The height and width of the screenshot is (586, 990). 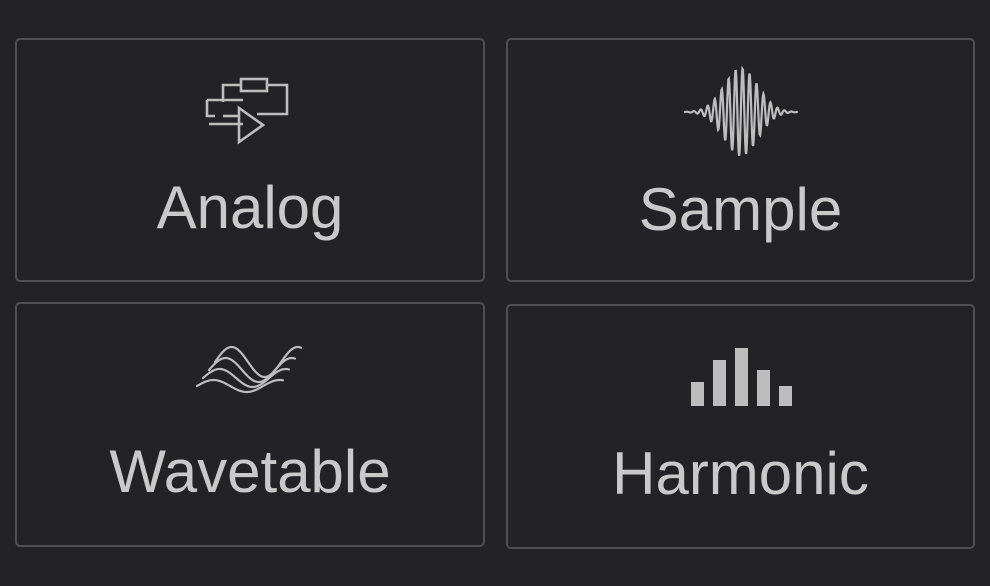 I want to click on harmonic-label: Harmonic, so click(x=740, y=473).